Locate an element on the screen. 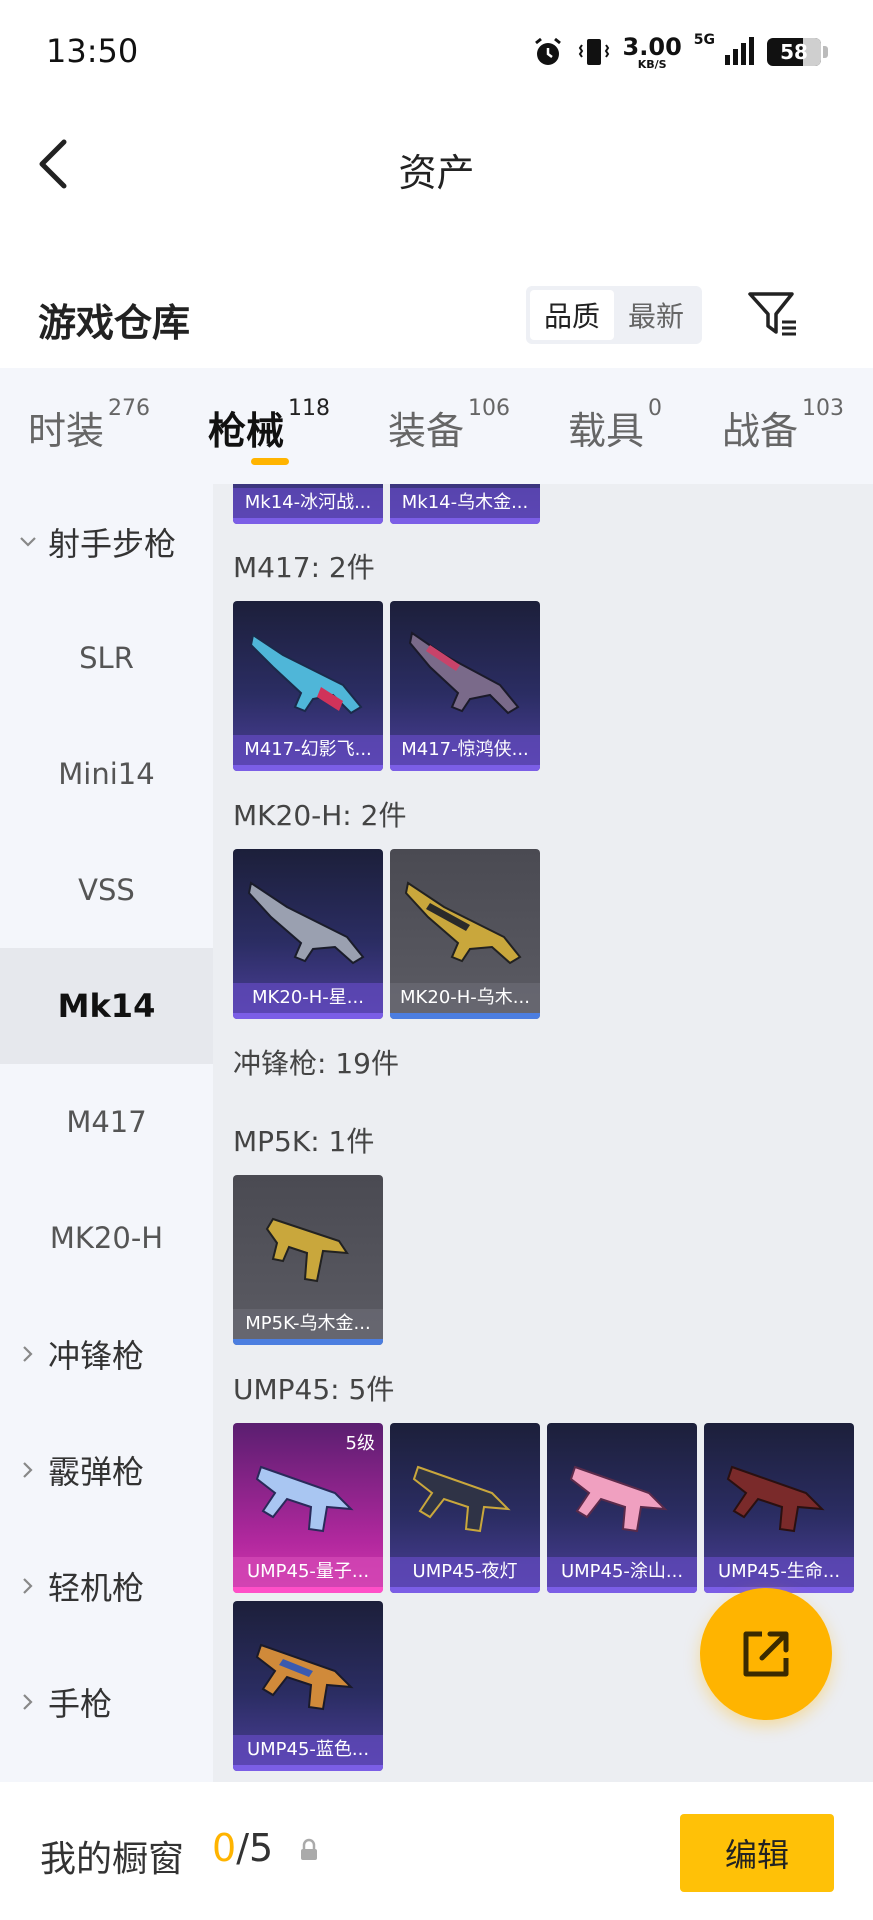 The image size is (873, 1920). sort-toggle: 品质 最新 is located at coordinates (614, 315).